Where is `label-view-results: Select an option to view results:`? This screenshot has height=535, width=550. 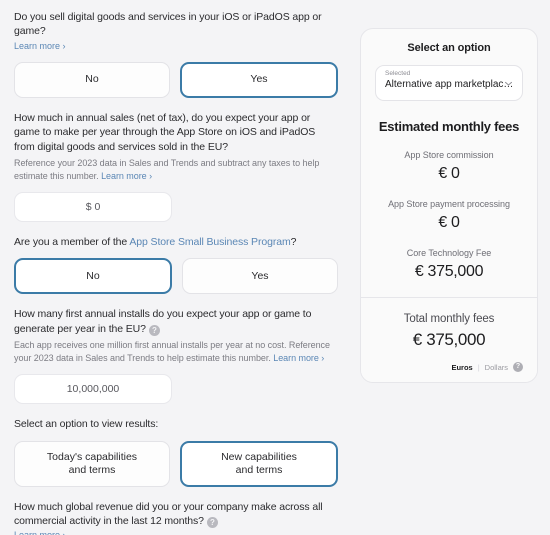 label-view-results: Select an option to view results: is located at coordinates (86, 424).